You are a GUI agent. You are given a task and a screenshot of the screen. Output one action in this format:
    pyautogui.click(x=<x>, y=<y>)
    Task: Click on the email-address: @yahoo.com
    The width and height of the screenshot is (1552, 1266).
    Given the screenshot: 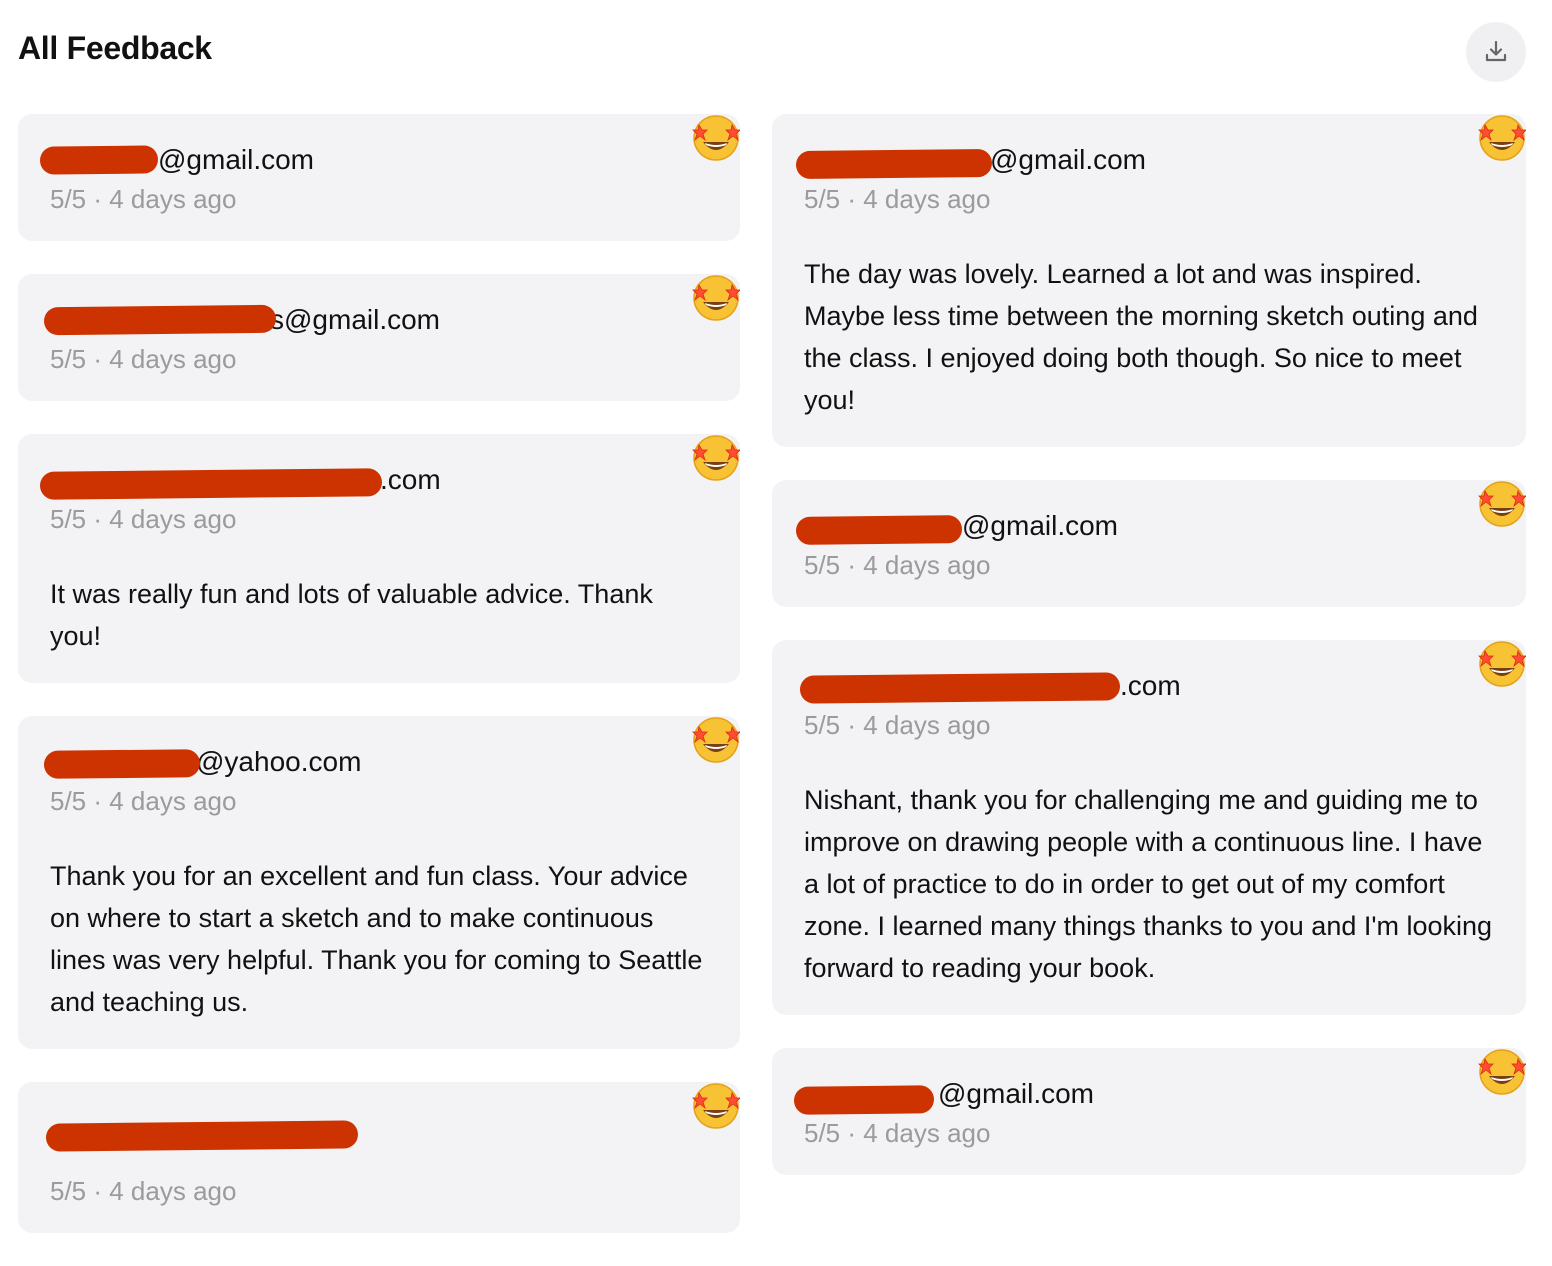 What is the action you would take?
    pyautogui.click(x=279, y=761)
    